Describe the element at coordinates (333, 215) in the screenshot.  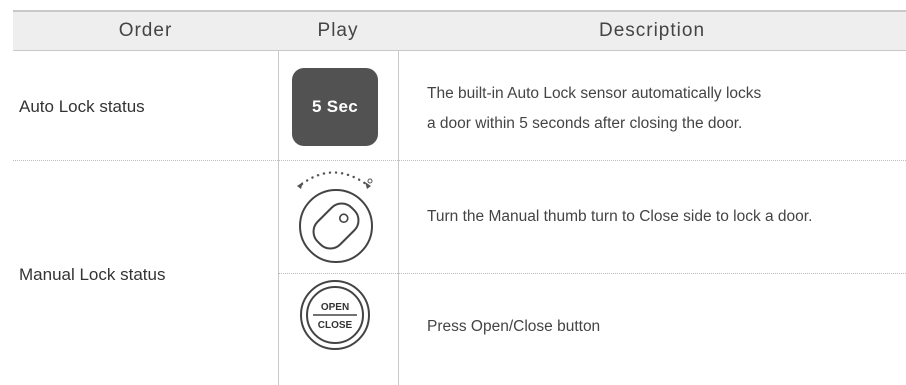
I see `thumb-turn-icon` at that location.